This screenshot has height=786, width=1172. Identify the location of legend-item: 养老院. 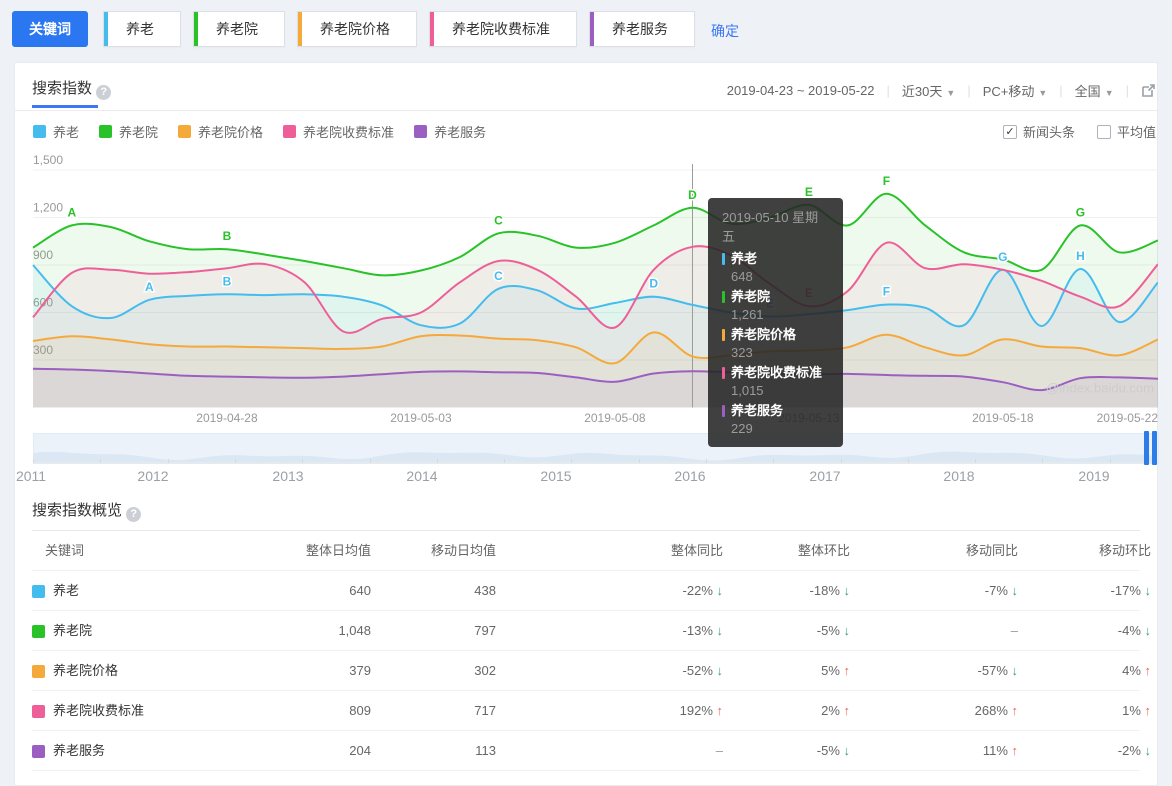
(128, 131).